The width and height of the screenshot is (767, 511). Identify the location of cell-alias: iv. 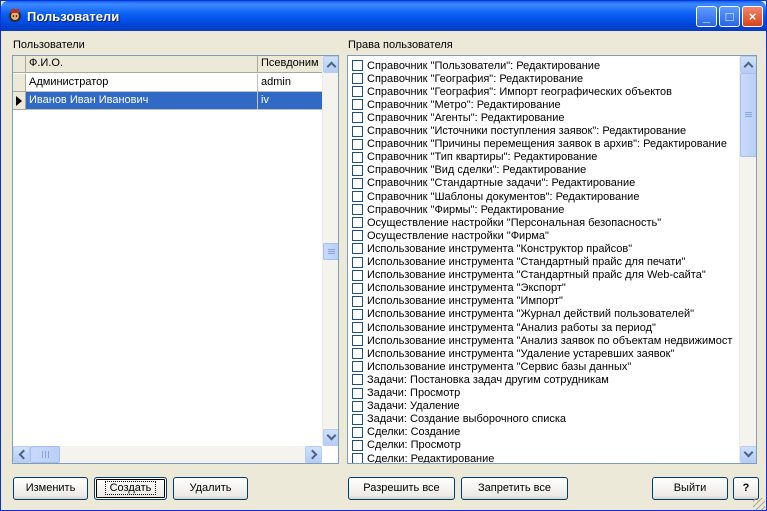
(290, 101).